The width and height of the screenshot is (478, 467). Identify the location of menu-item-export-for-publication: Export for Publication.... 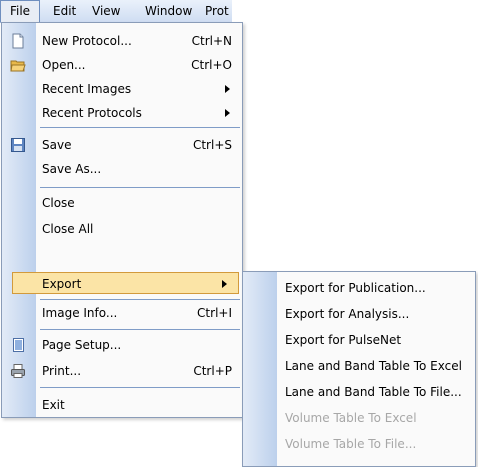
(359, 288).